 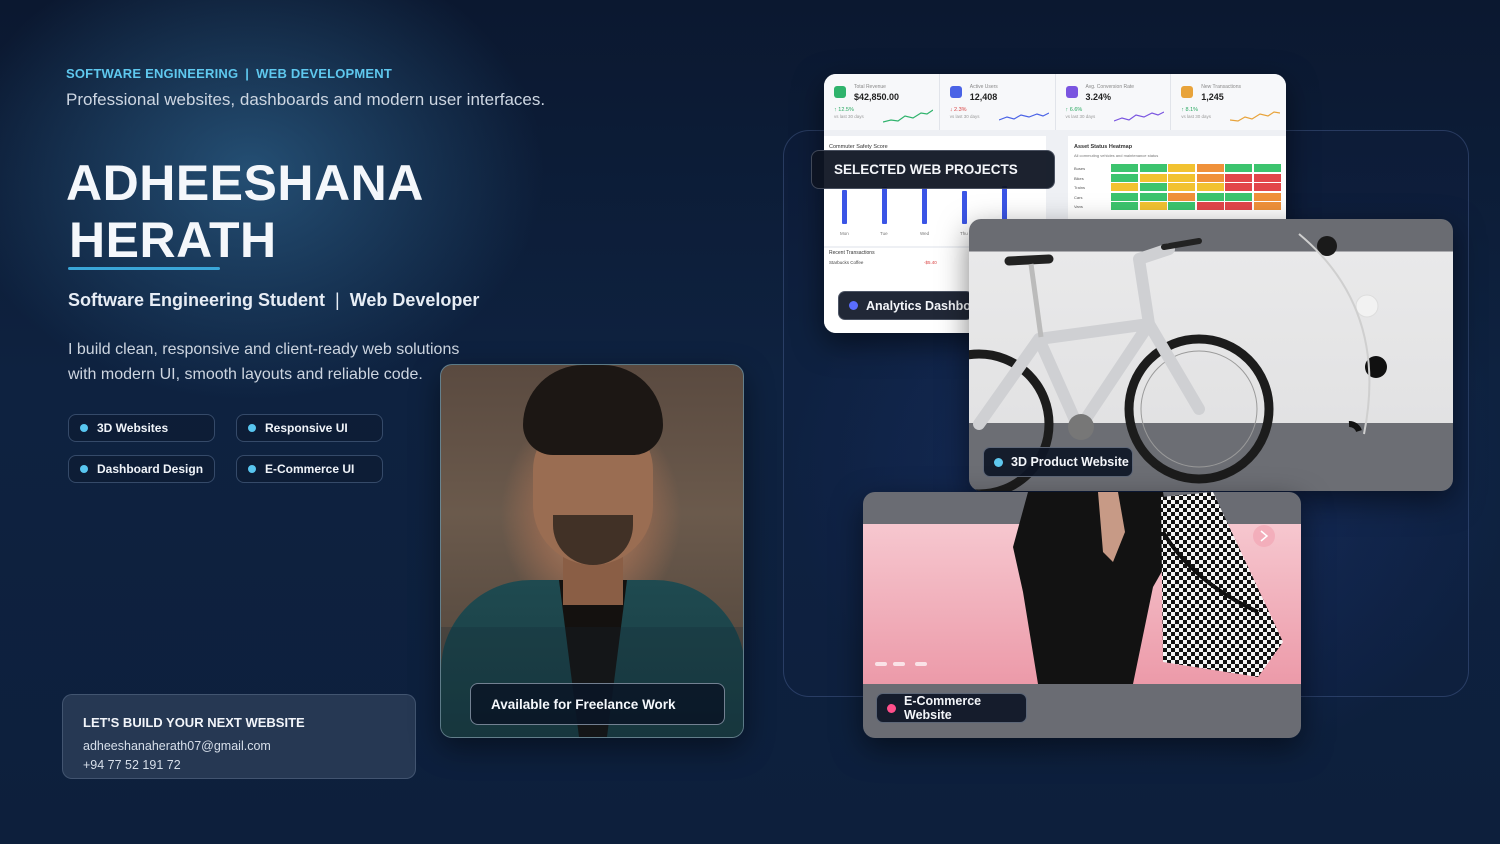 What do you see at coordinates (306, 428) in the screenshot?
I see `skill-label: Responsive UI` at bounding box center [306, 428].